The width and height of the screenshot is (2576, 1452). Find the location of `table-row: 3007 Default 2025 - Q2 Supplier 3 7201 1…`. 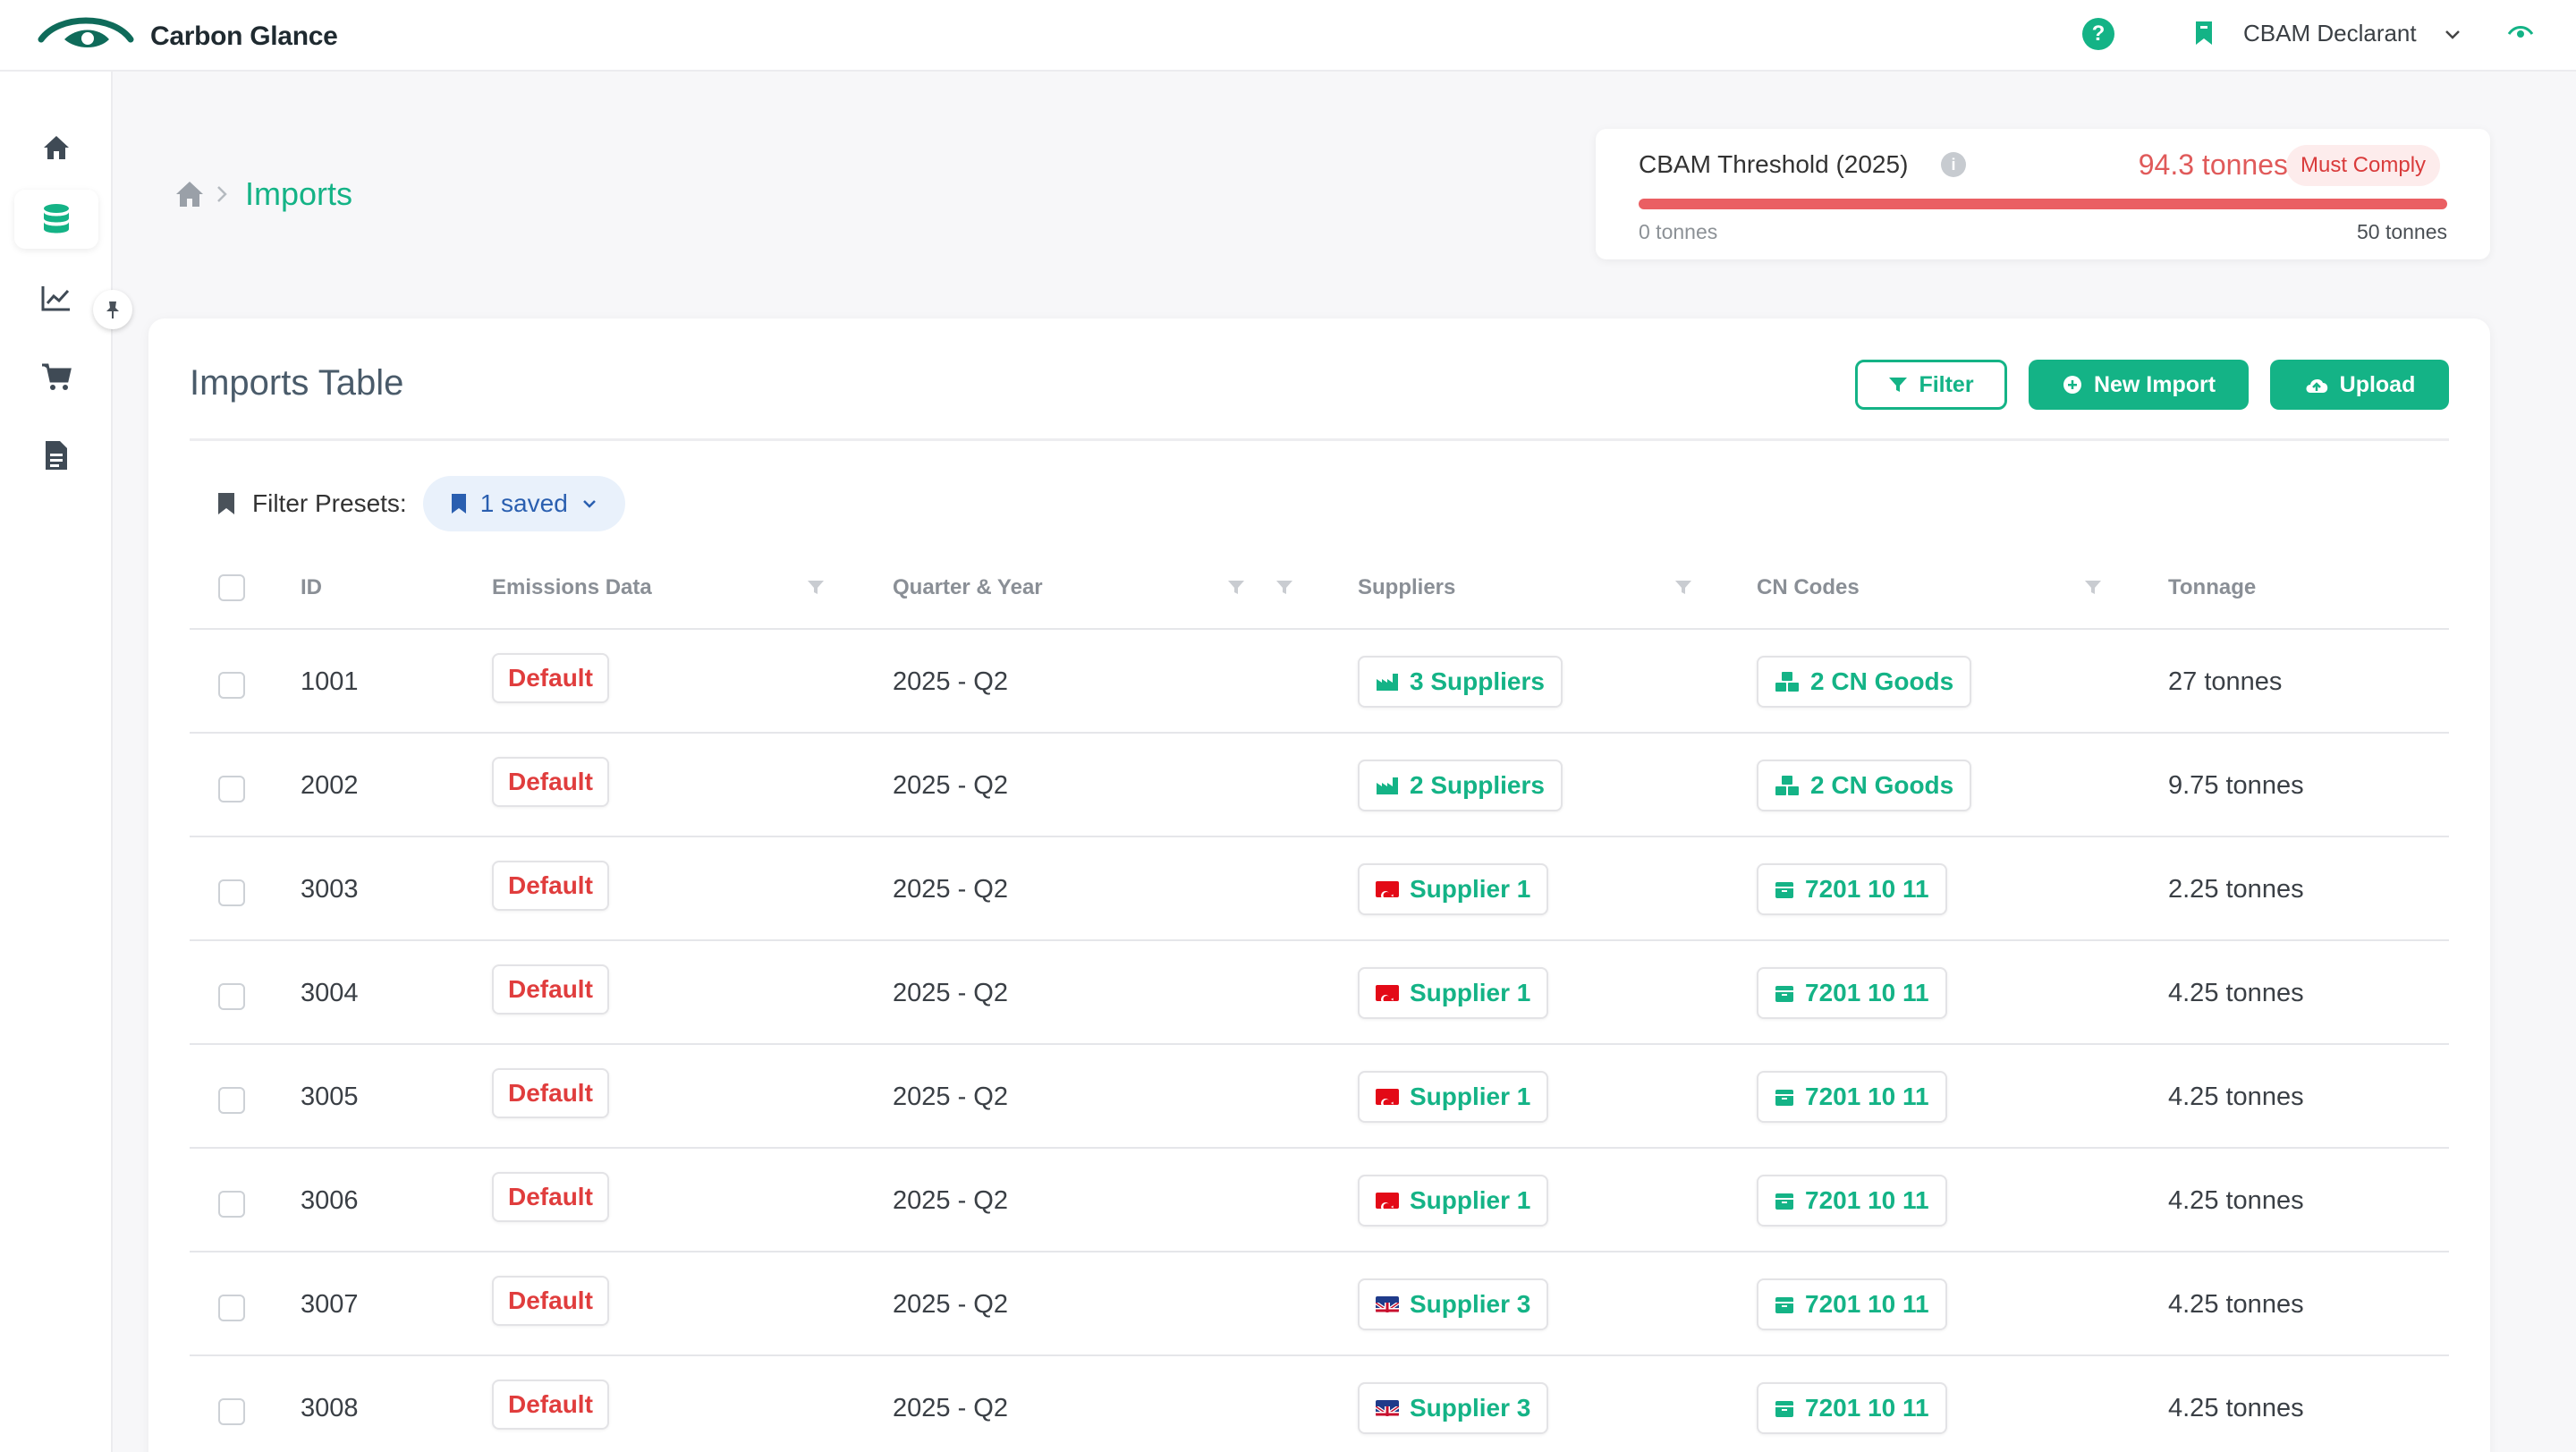

table-row: 3007 Default 2025 - Q2 Supplier 3 7201 1… is located at coordinates (1319, 1304).